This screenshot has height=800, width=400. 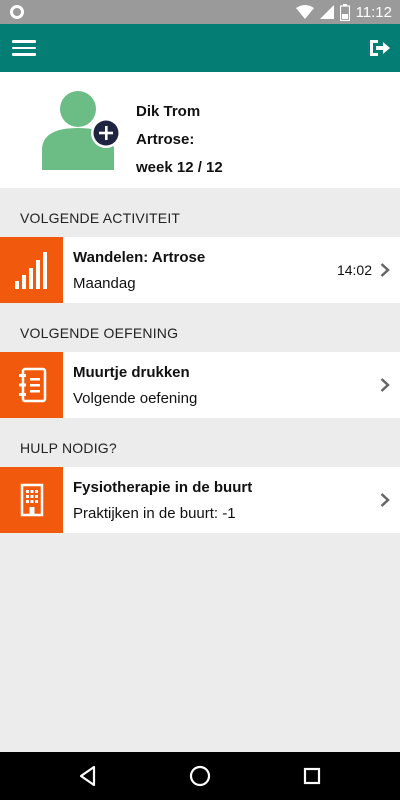 I want to click on notebook-icon, so click(x=32, y=385).